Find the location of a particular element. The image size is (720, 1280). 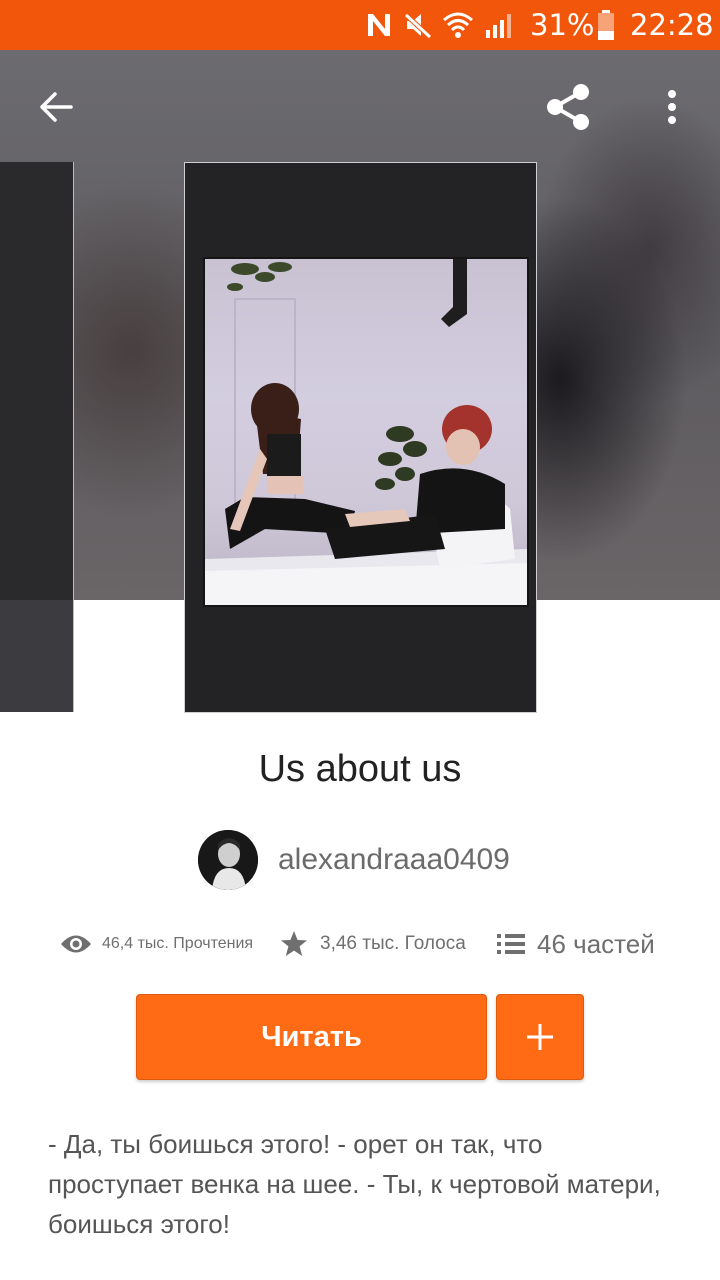

avatar is located at coordinates (228, 860).